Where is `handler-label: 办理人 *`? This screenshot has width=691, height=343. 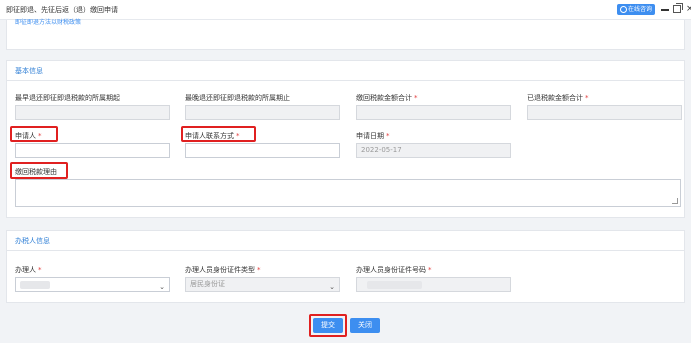 handler-label: 办理人 * is located at coordinates (28, 270).